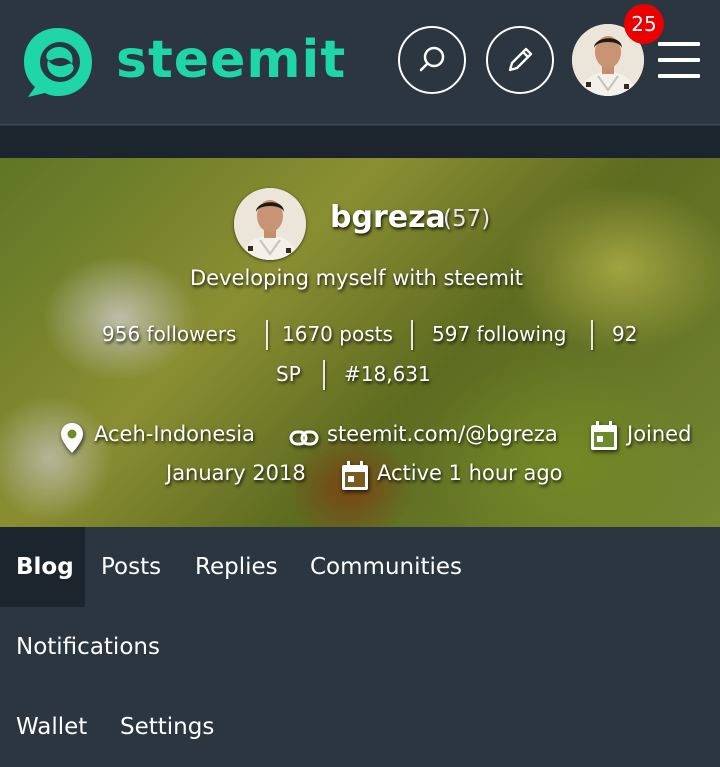 This screenshot has width=720, height=767. I want to click on location-pin-icon, so click(72, 438).